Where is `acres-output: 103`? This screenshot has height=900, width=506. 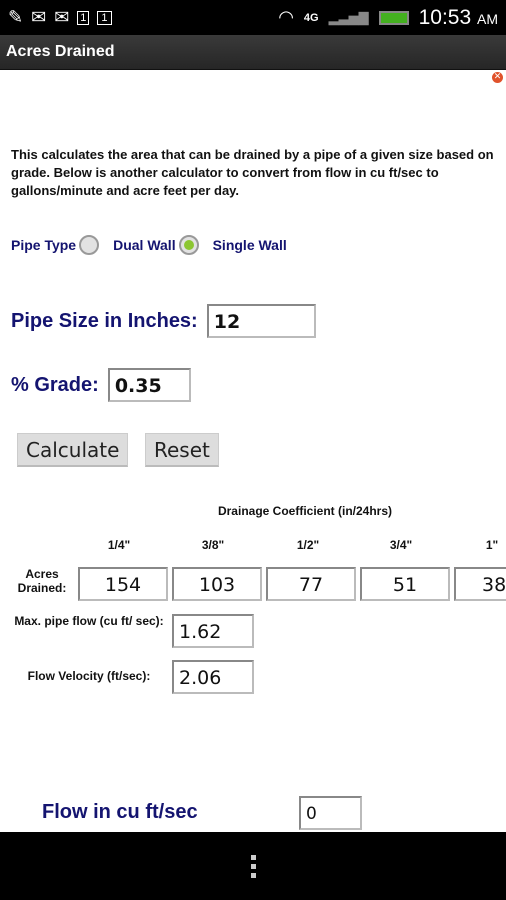
acres-output: 103 is located at coordinates (217, 584).